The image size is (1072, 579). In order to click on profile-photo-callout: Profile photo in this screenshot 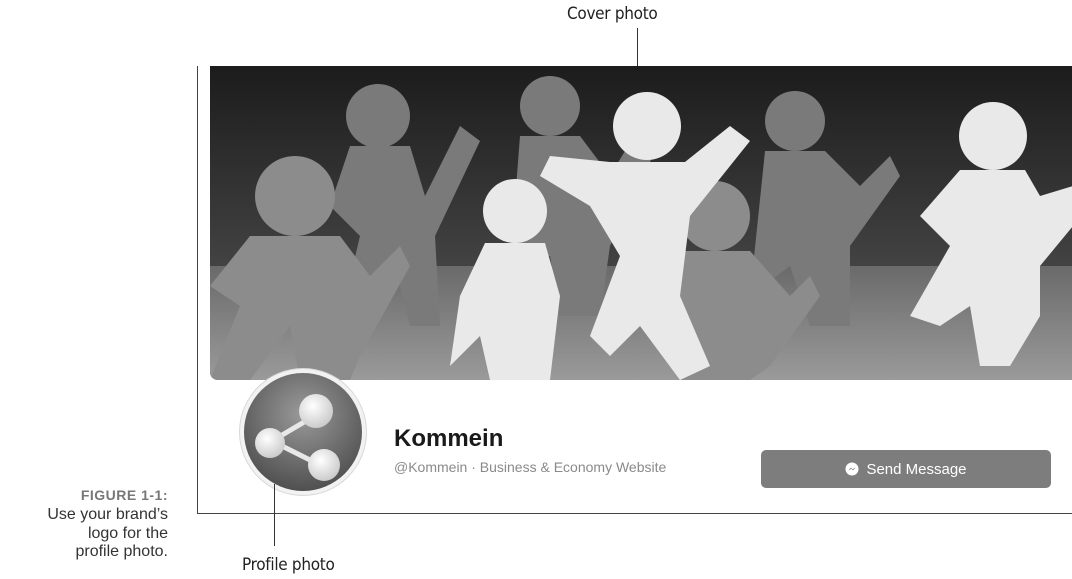, I will do `click(288, 565)`.